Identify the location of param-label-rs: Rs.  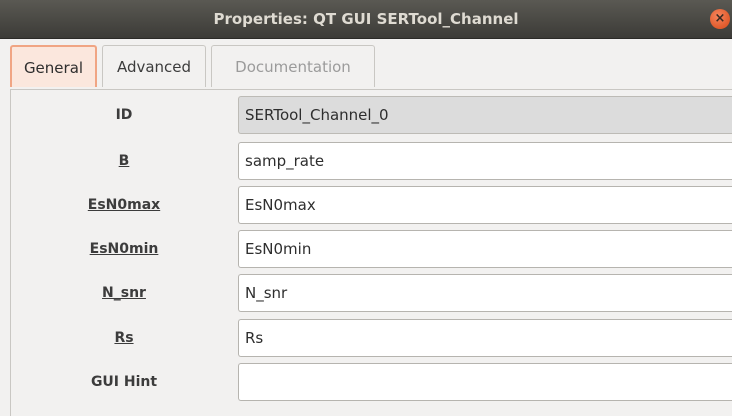
(124, 338).